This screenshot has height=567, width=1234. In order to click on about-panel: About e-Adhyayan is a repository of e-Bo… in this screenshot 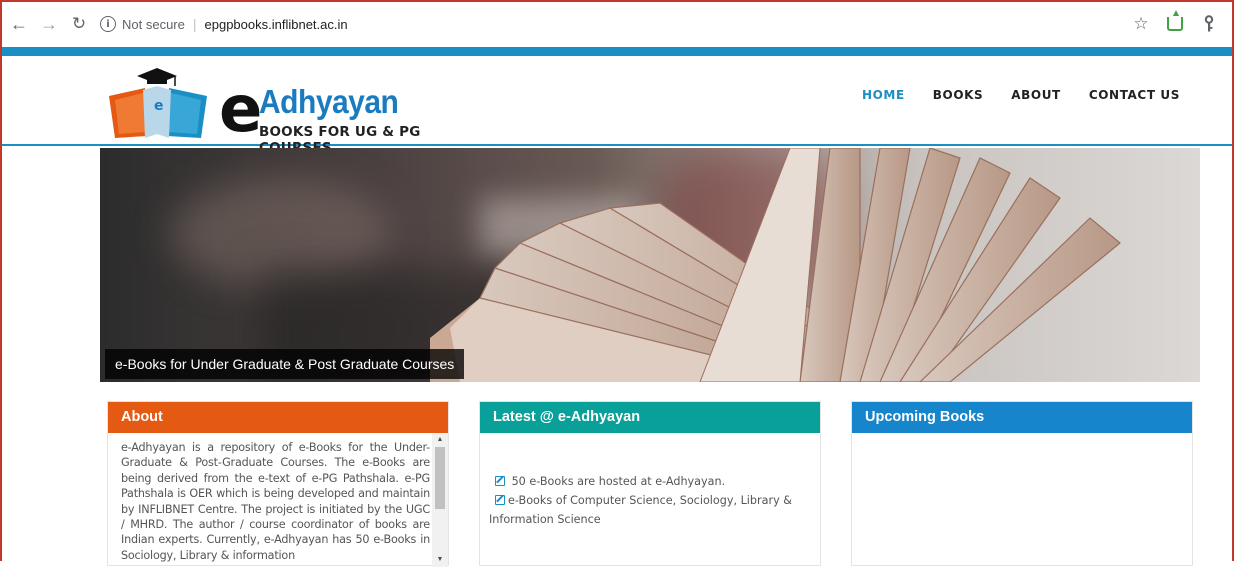, I will do `click(278, 484)`.